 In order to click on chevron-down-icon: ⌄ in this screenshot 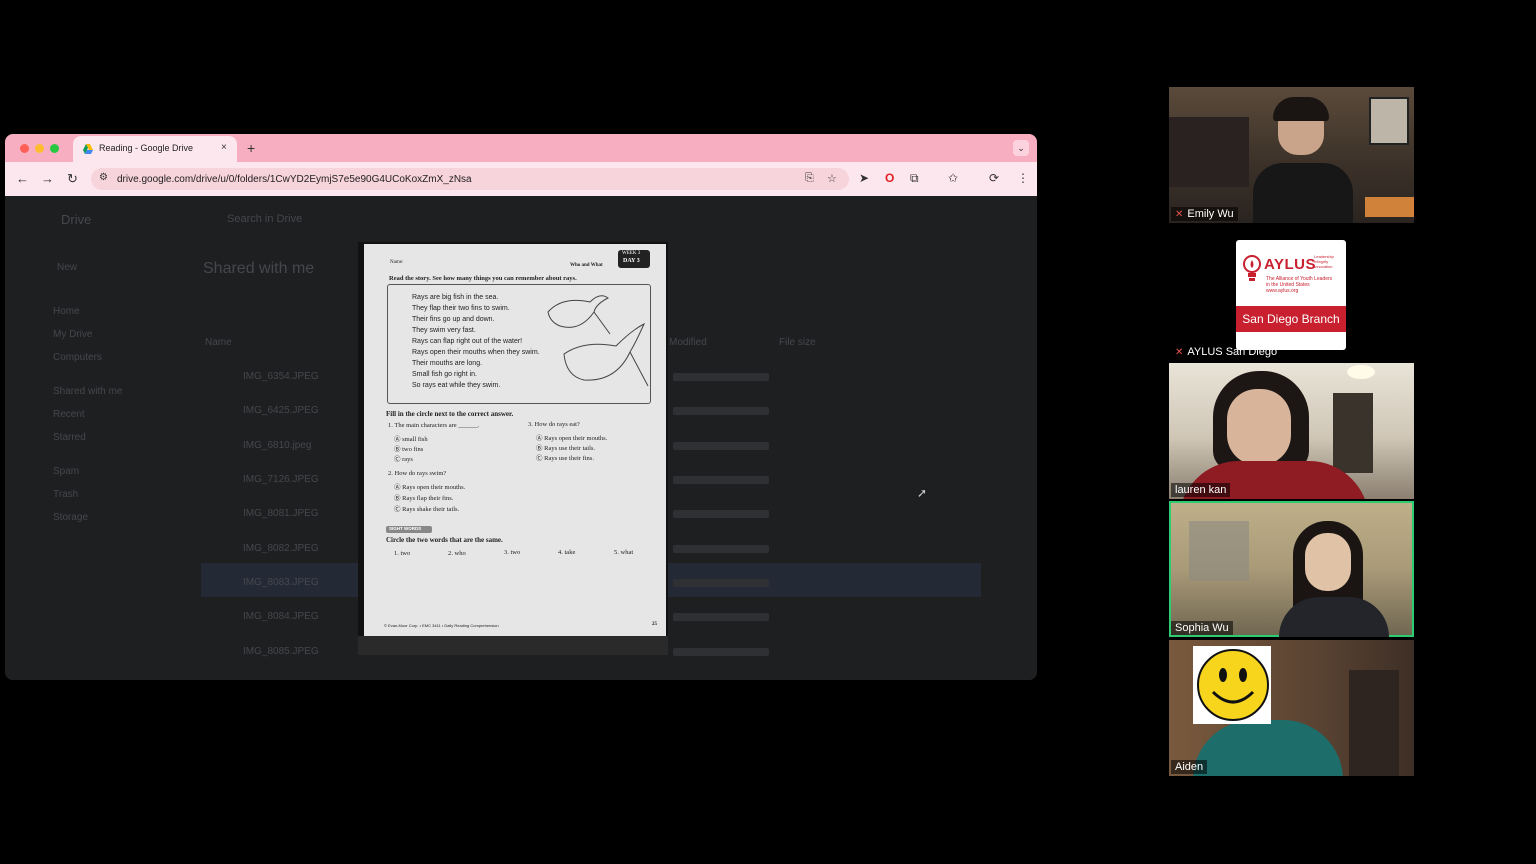, I will do `click(1021, 148)`.